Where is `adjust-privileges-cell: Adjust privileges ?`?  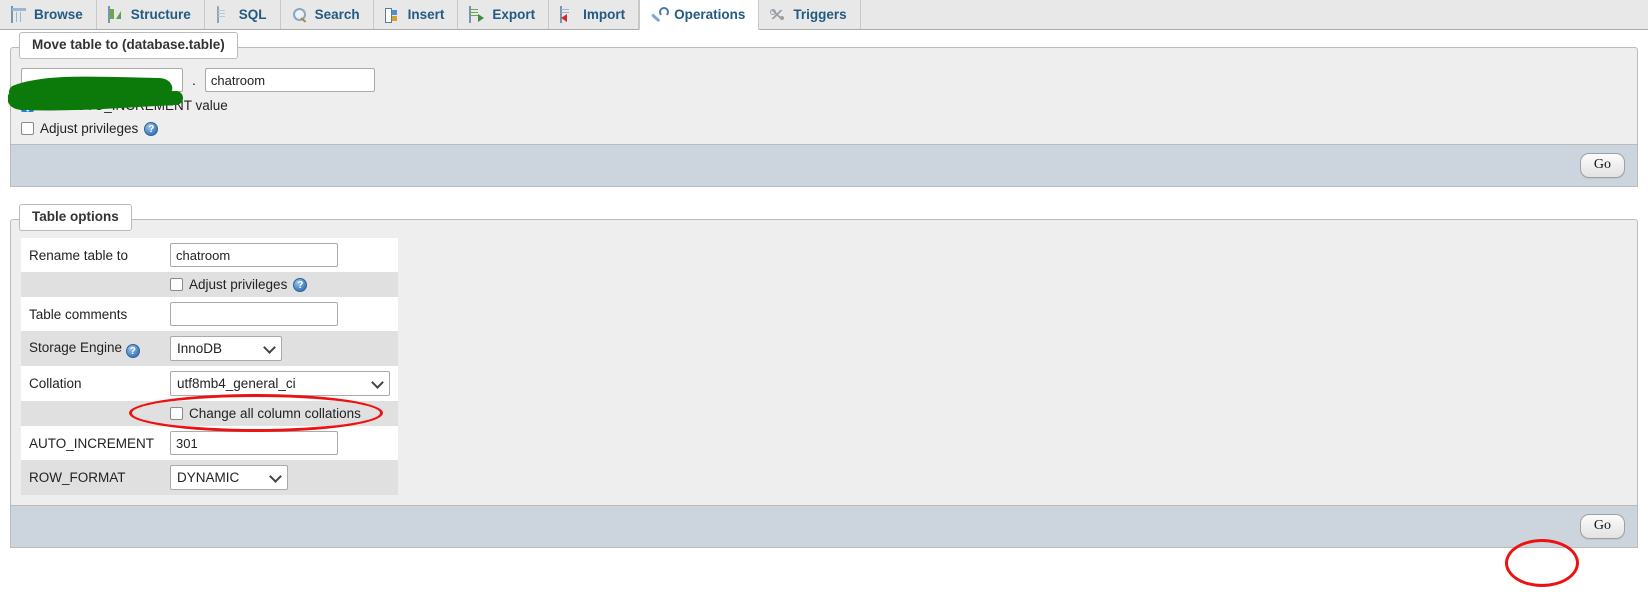 adjust-privileges-cell: Adjust privileges ? is located at coordinates (280, 284).